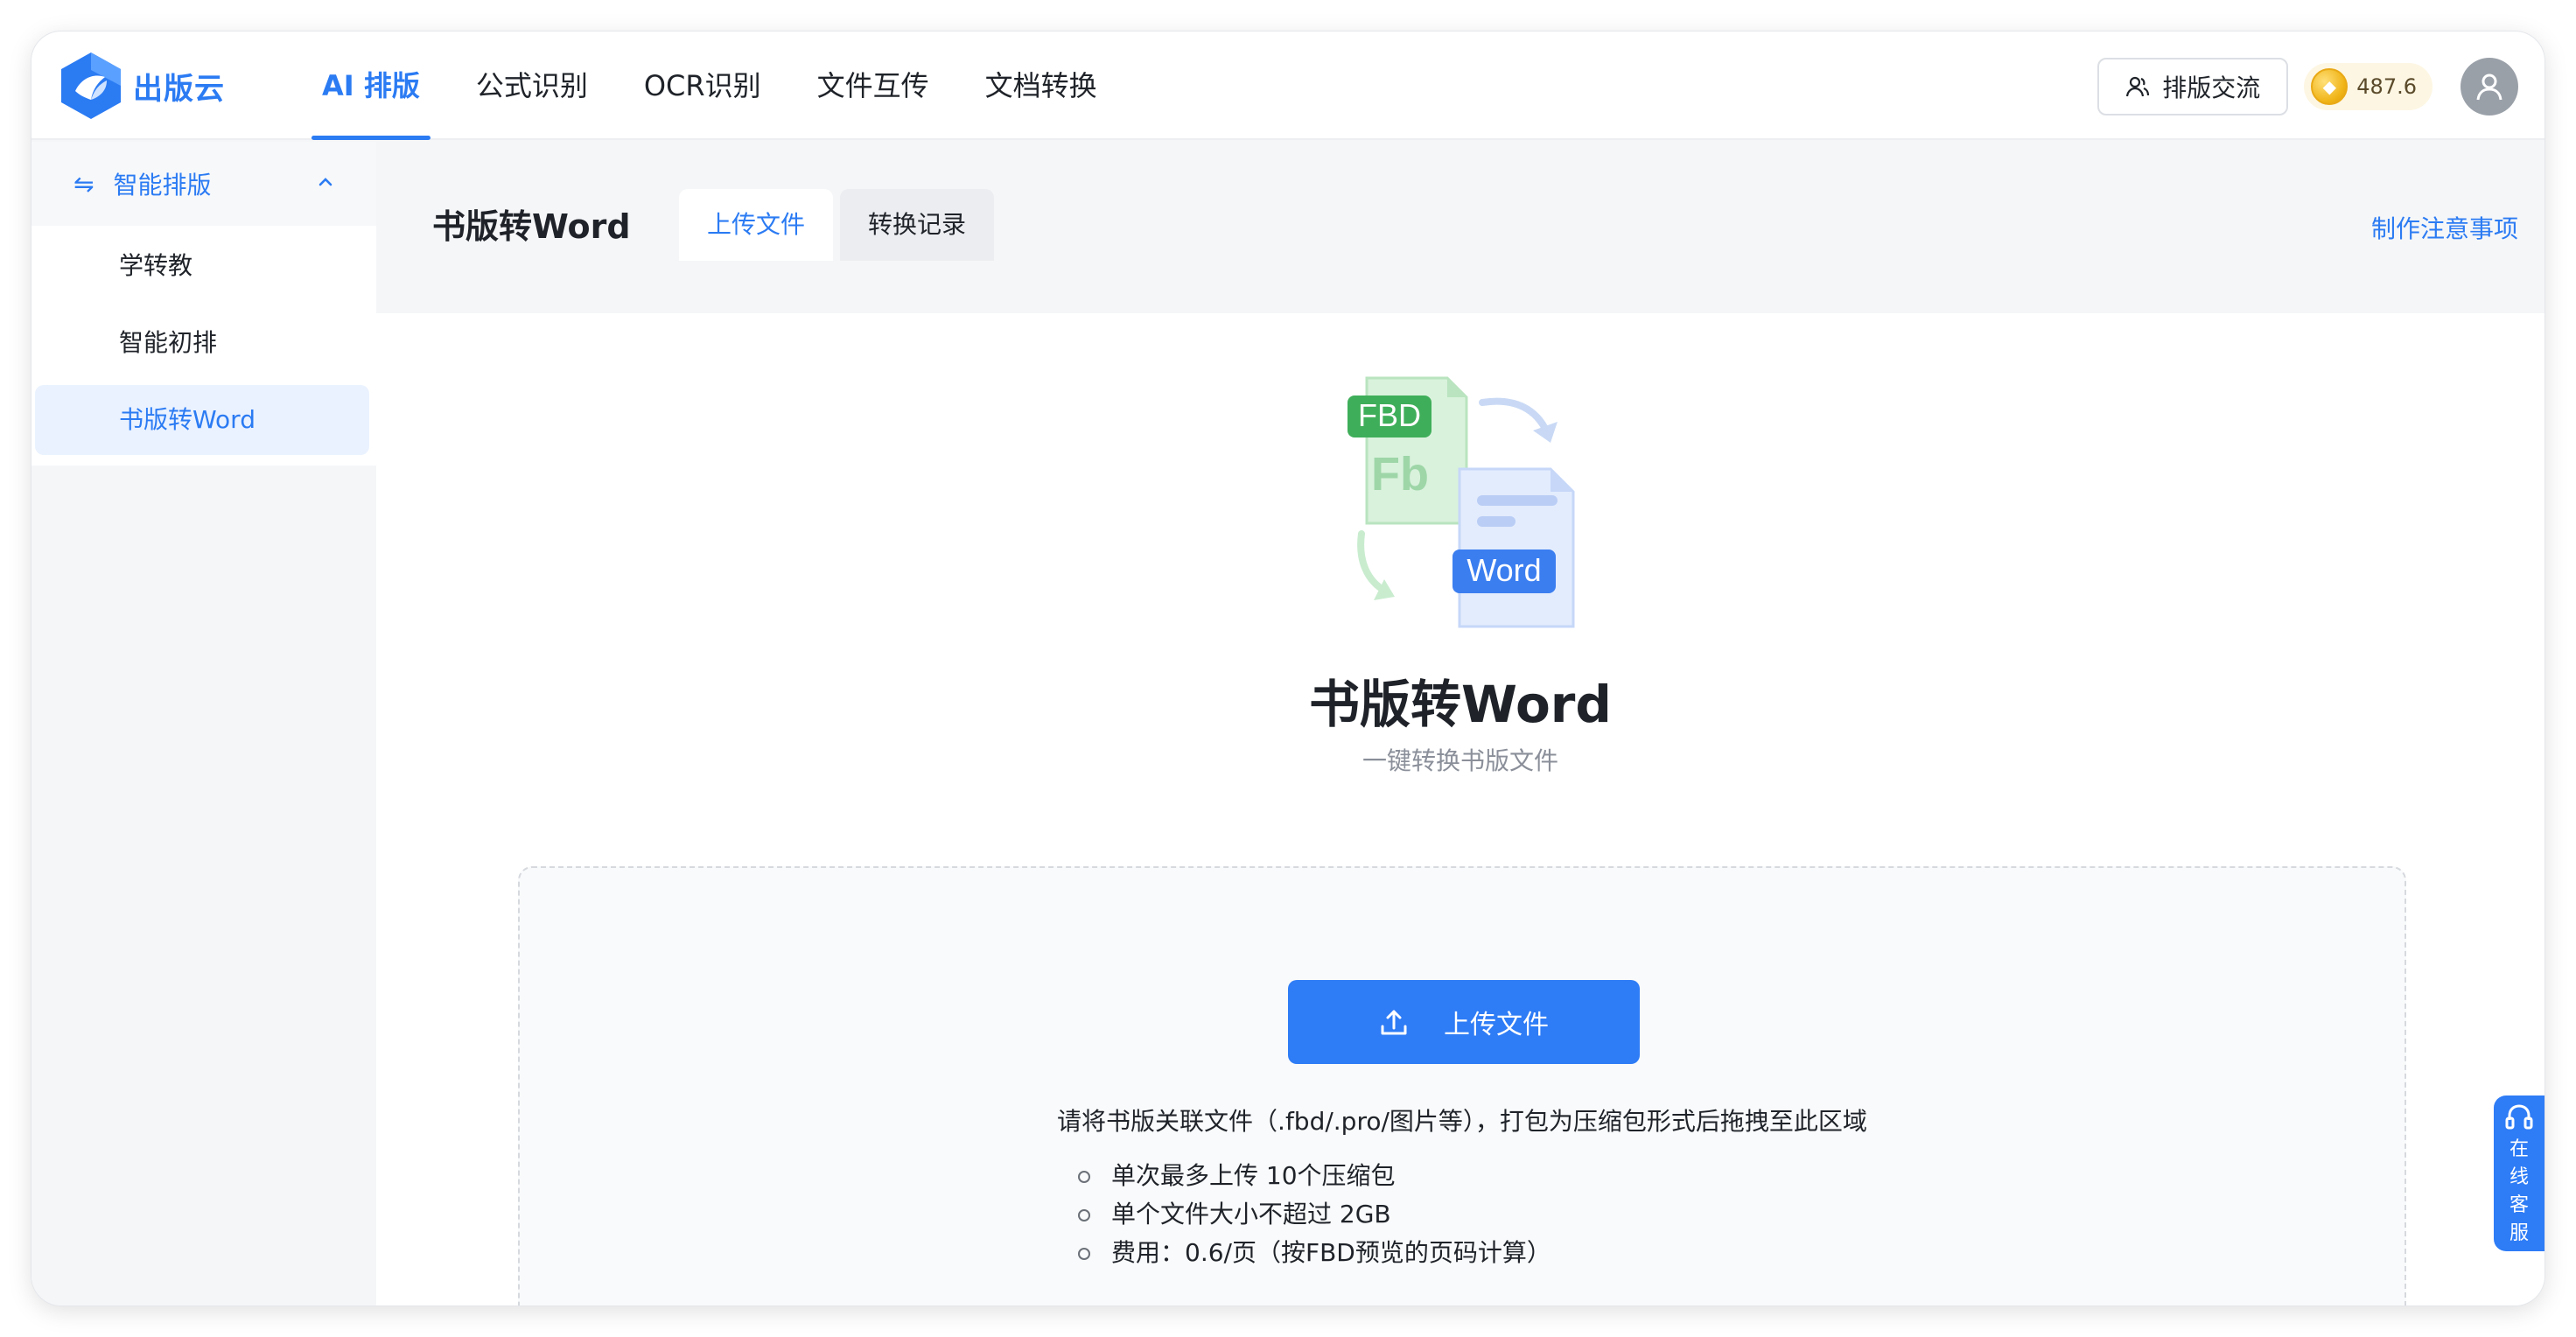 The width and height of the screenshot is (2576, 1337). Describe the element at coordinates (2386, 86) in the screenshot. I see `coin-balance-value: 487.6` at that location.